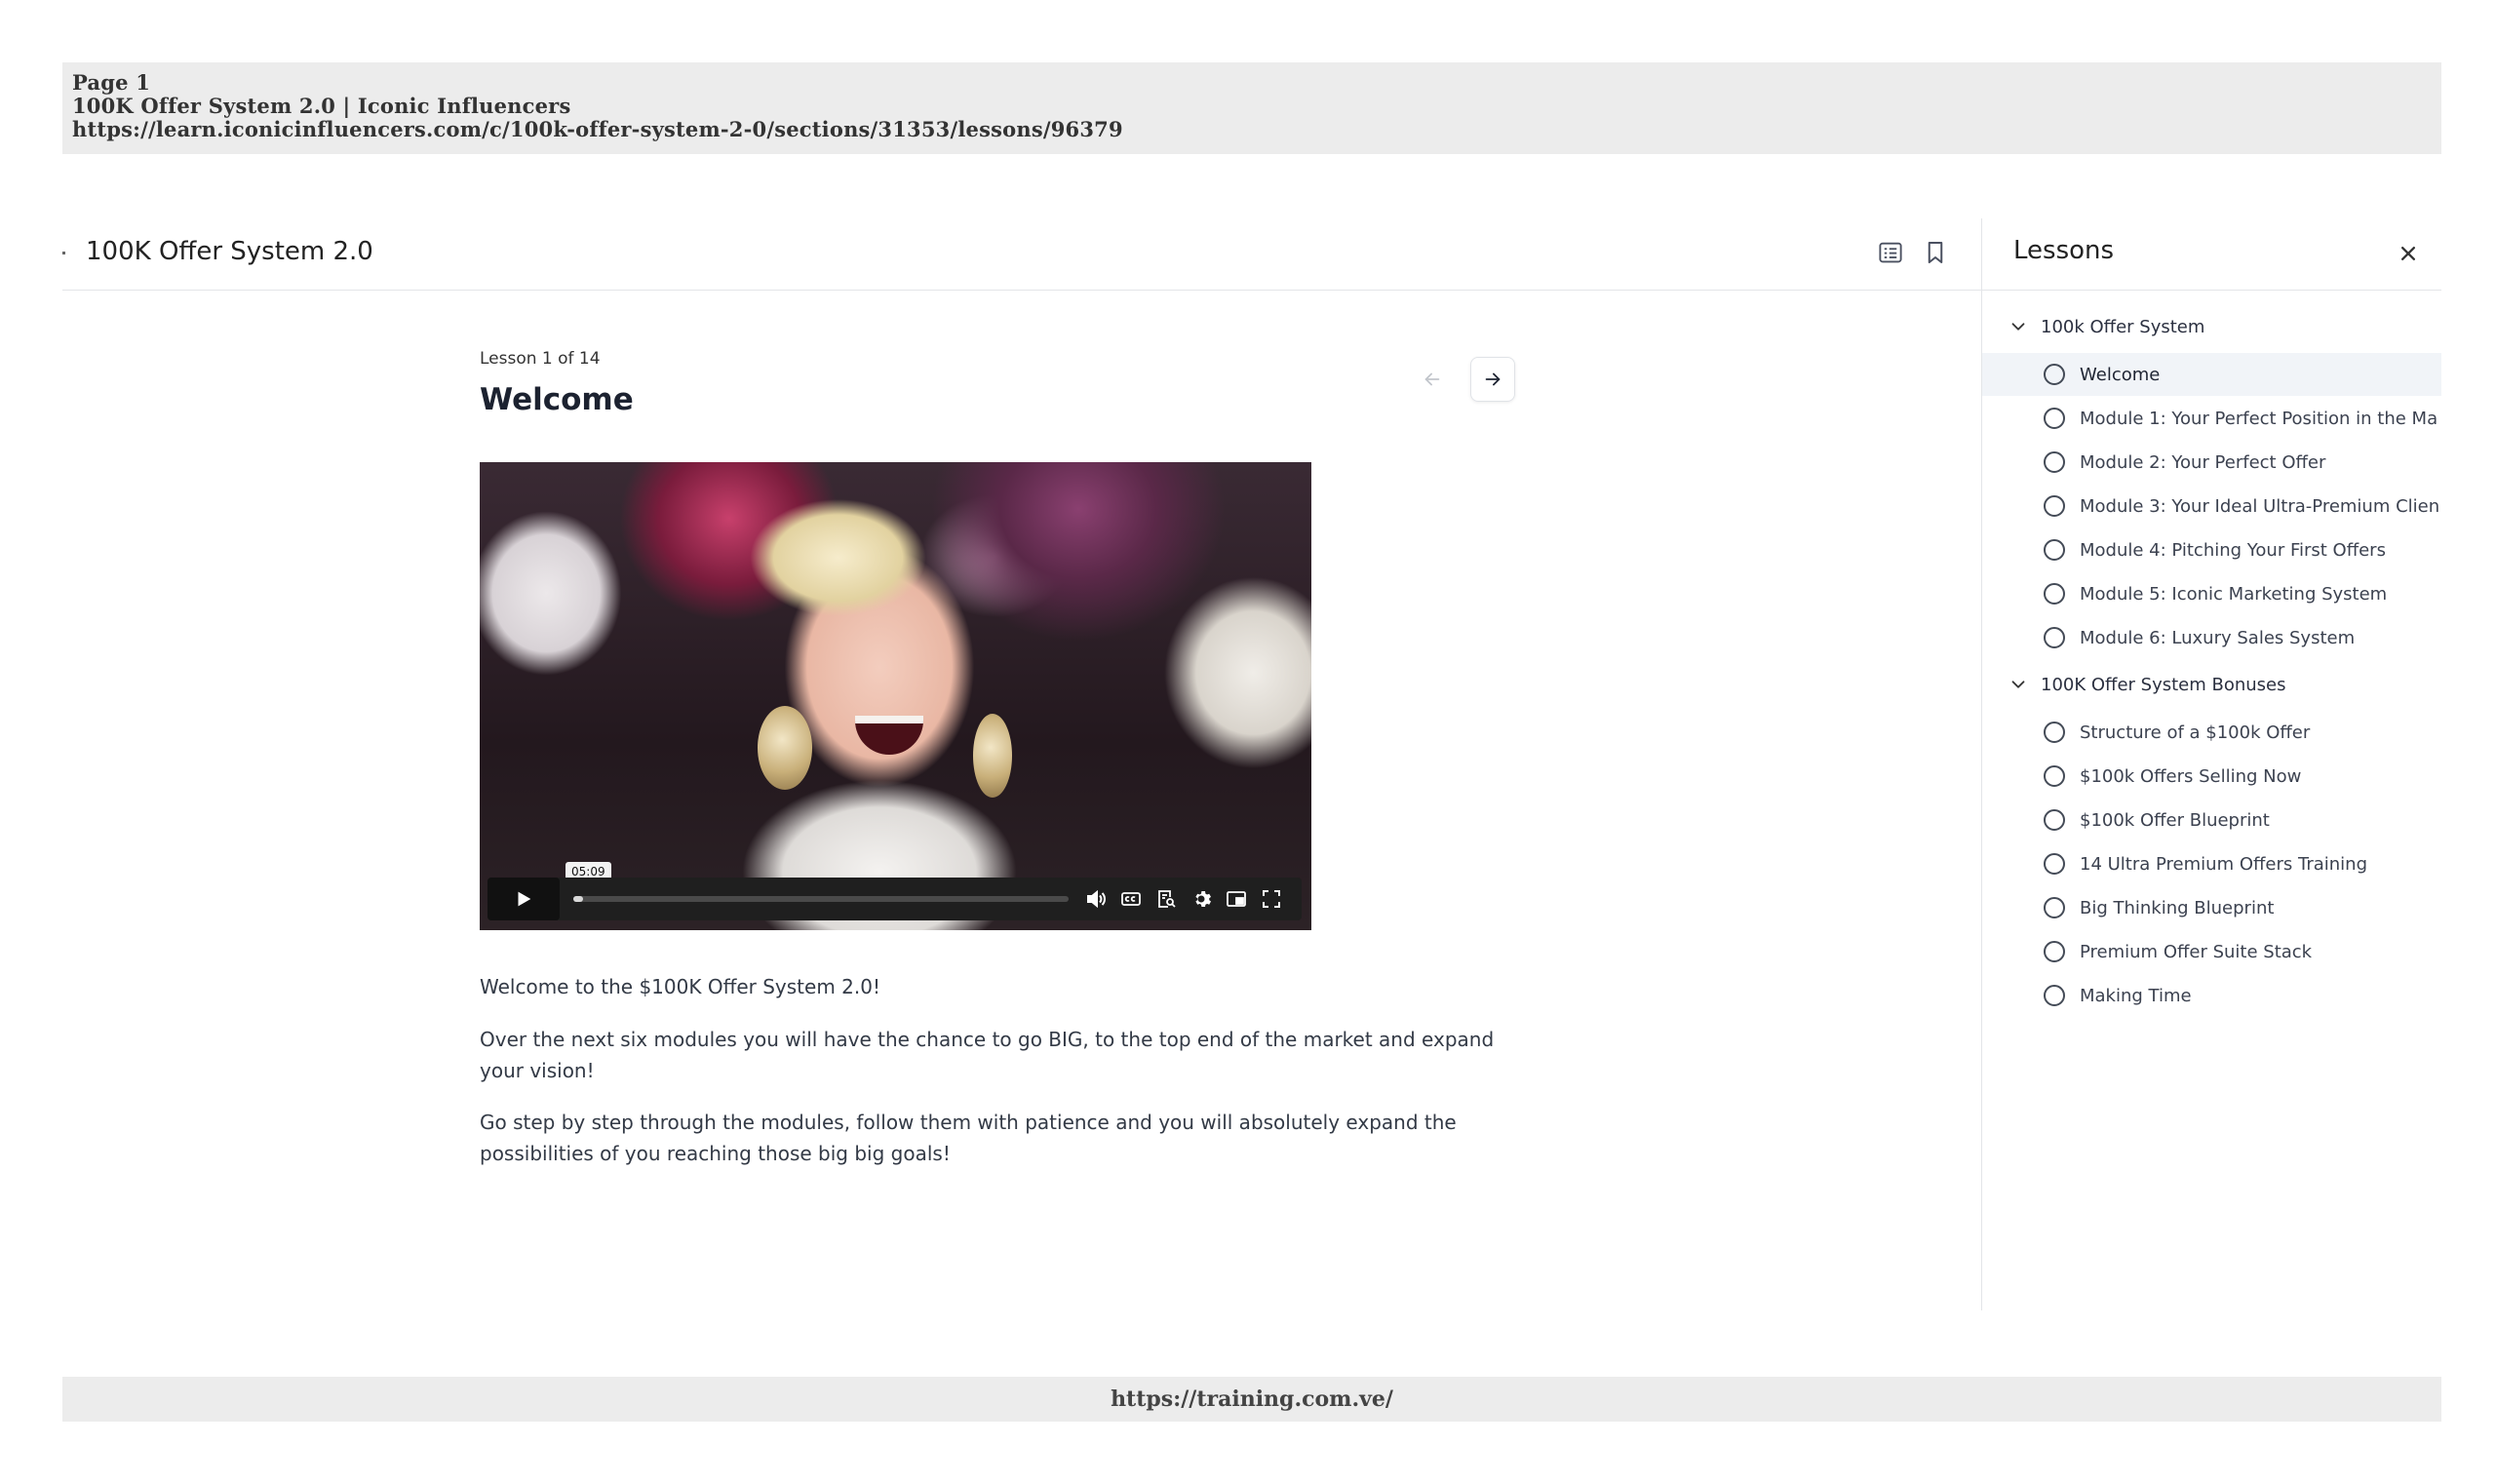 The width and height of the screenshot is (2496, 1484). Describe the element at coordinates (2203, 462) in the screenshot. I see `lesson-label: Module 2: Your Perfect Offer` at that location.